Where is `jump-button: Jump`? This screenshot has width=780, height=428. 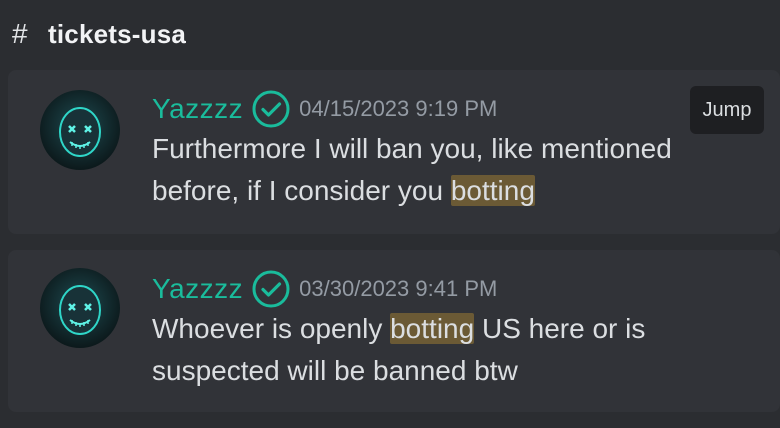 jump-button: Jump is located at coordinates (727, 110).